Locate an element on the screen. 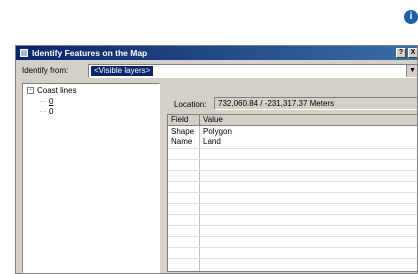 The height and width of the screenshot is (274, 418). collapse-icon: - is located at coordinates (30, 91).